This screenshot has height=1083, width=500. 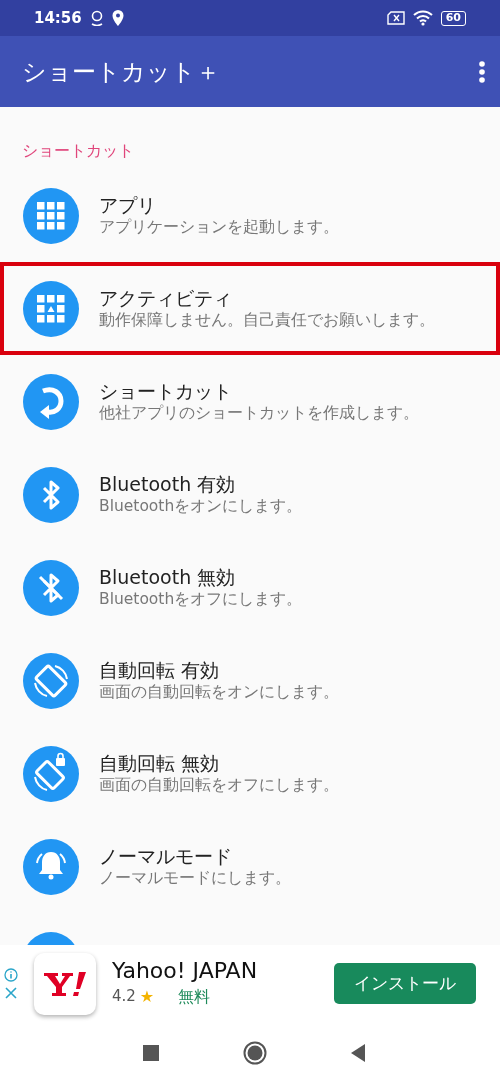 I want to click on grid-warning-icon, so click(x=51, y=308).